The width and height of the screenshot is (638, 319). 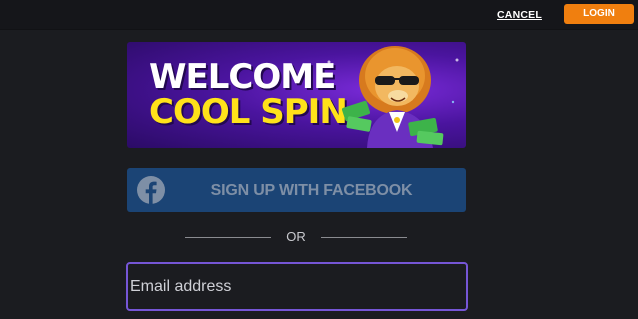 What do you see at coordinates (296, 236) in the screenshot?
I see `or-divider-text: OR` at bounding box center [296, 236].